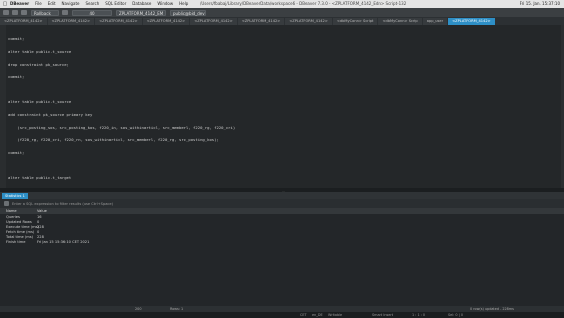 This screenshot has width=564, height=318. What do you see at coordinates (165, 4) in the screenshot?
I see `menu-window: Window` at bounding box center [165, 4].